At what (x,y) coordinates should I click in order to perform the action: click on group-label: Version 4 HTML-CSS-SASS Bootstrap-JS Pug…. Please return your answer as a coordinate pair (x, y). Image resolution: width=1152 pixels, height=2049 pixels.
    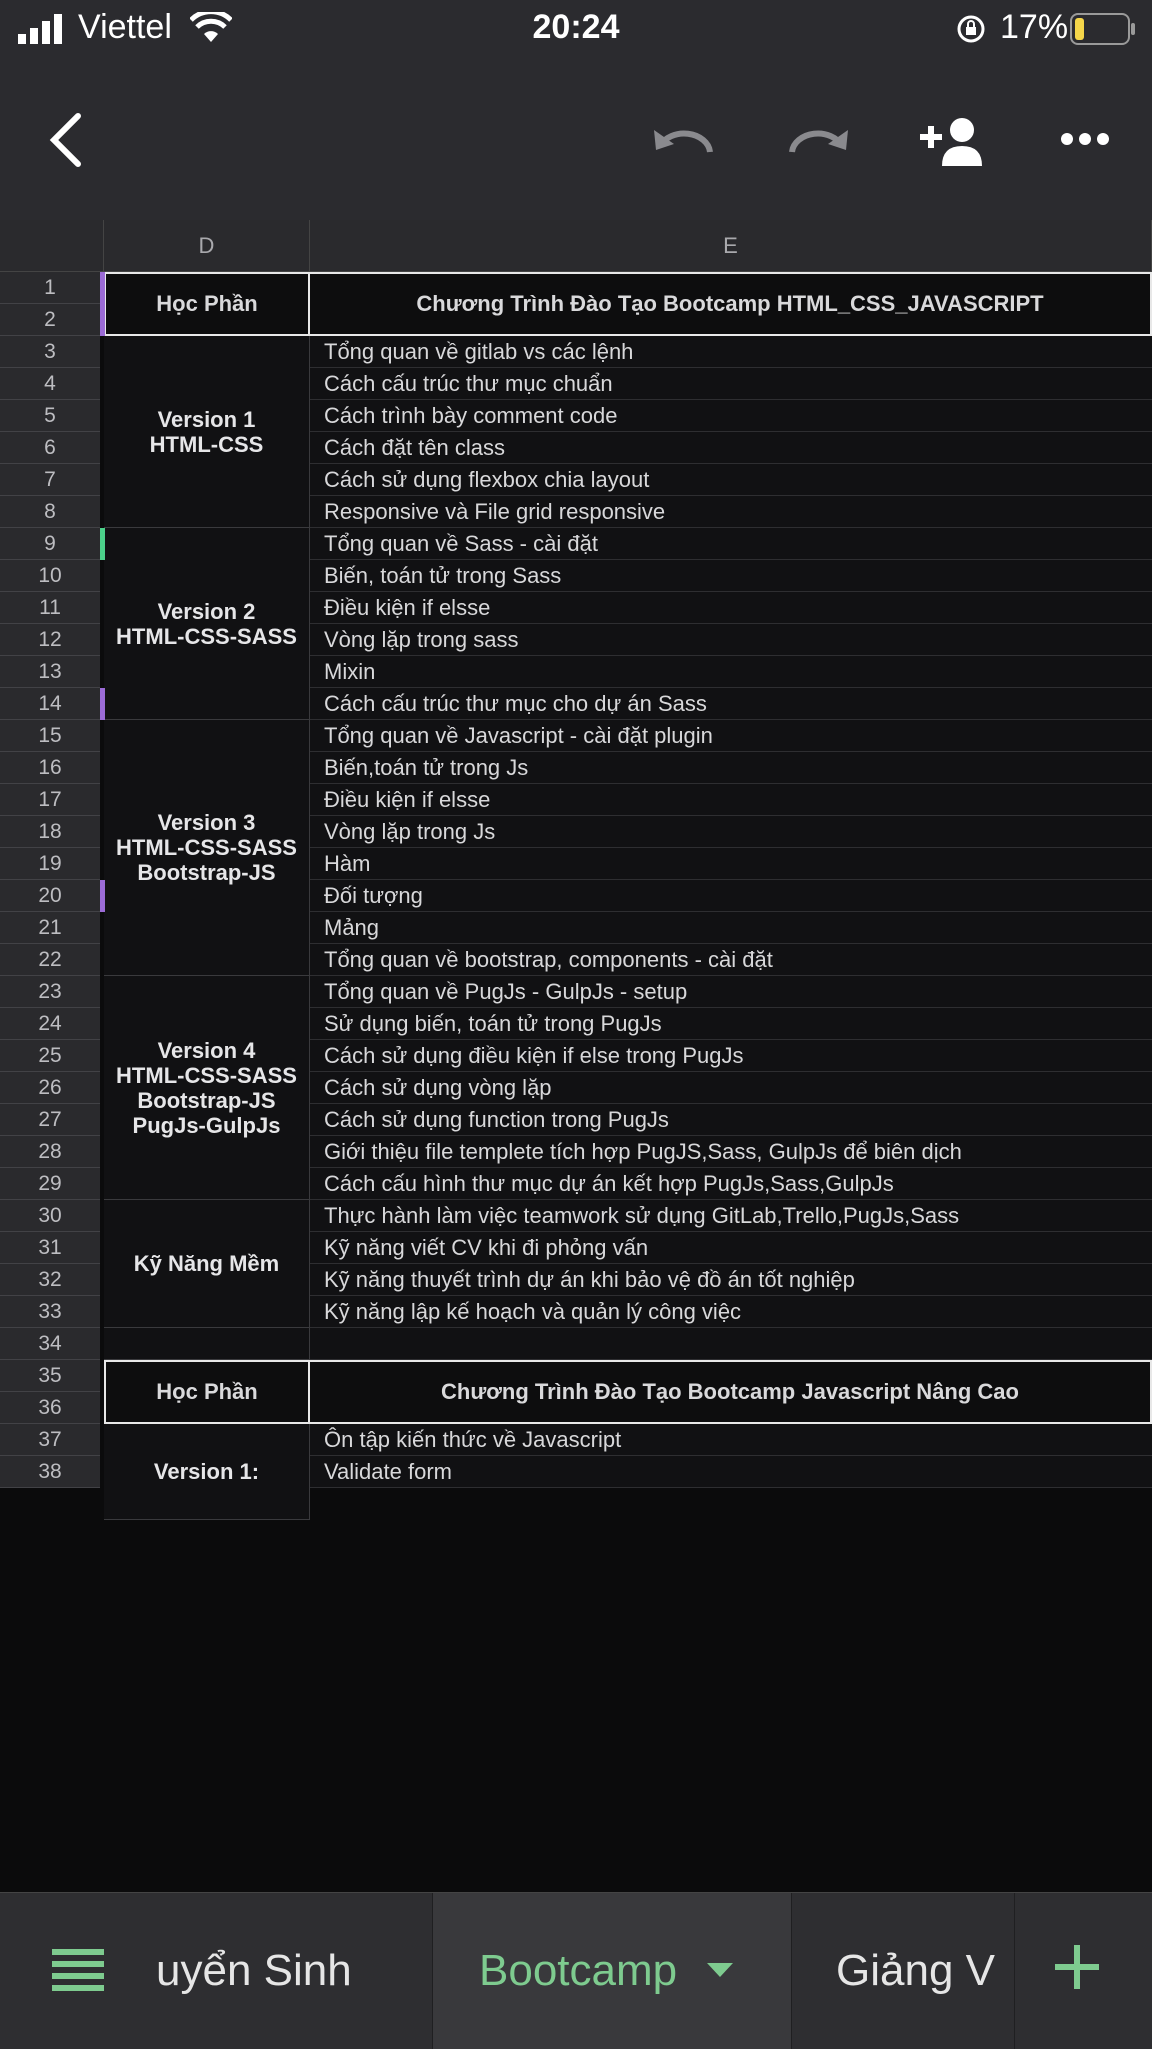
    Looking at the image, I should click on (207, 1088).